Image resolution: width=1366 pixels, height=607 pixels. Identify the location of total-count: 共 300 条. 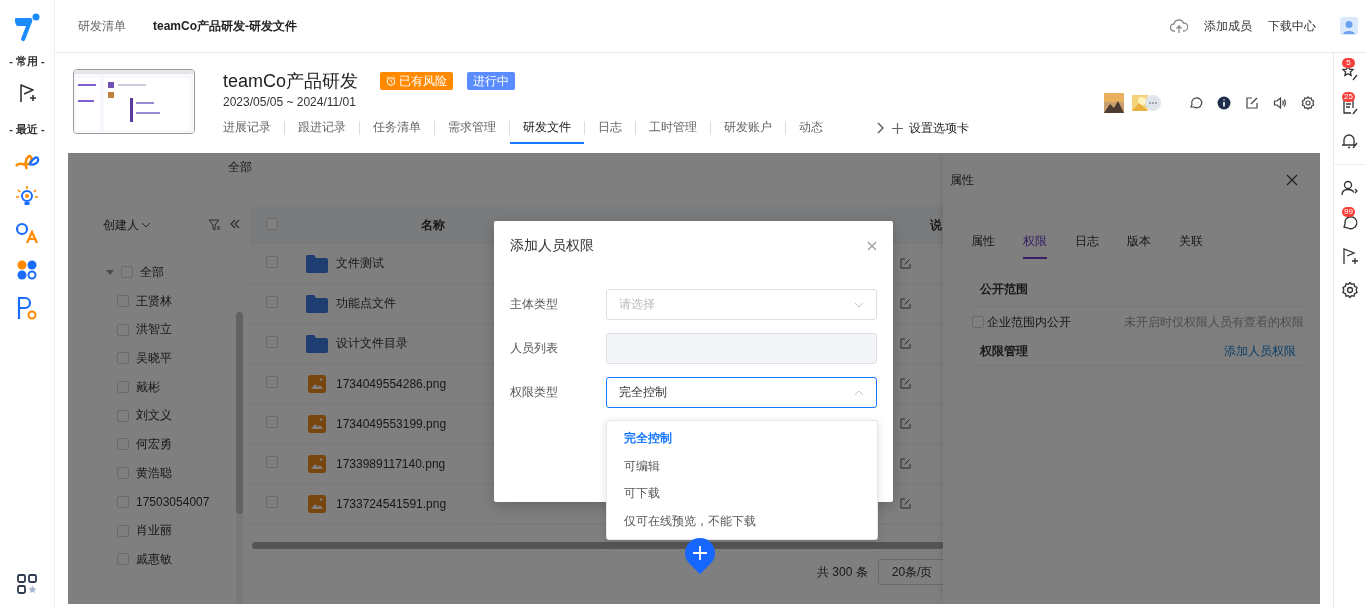
(842, 572).